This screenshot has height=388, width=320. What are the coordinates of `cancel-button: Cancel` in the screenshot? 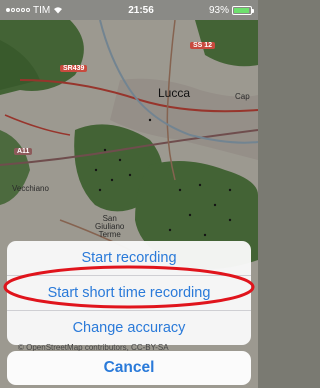 It's located at (129, 368).